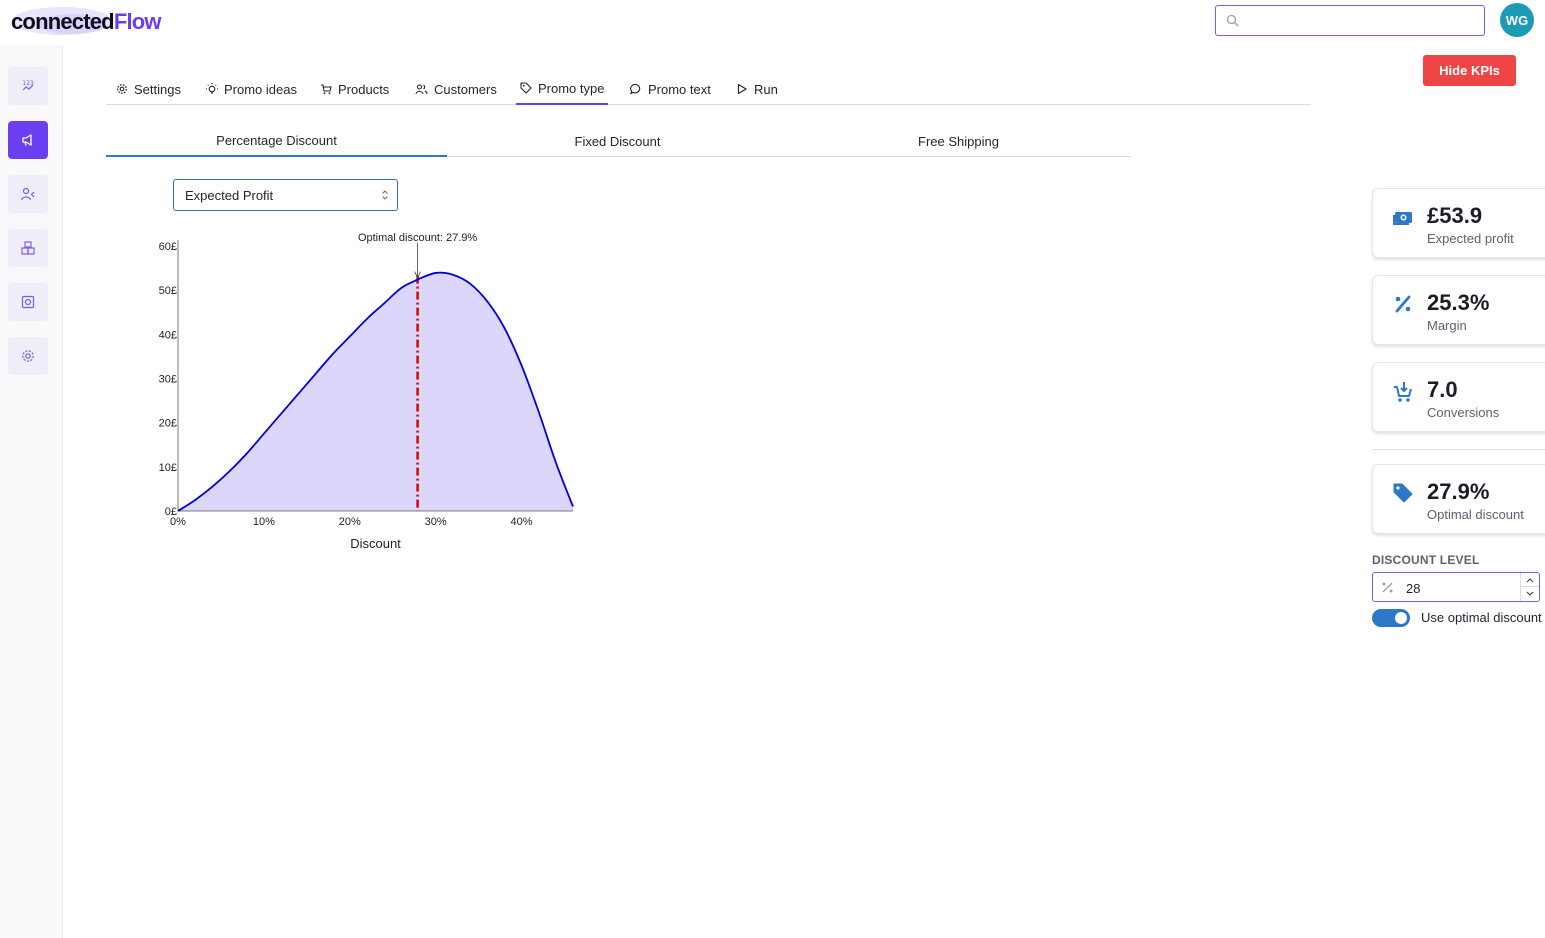 The image size is (1545, 938). I want to click on kpi-value: 25.3%, so click(1458, 302).